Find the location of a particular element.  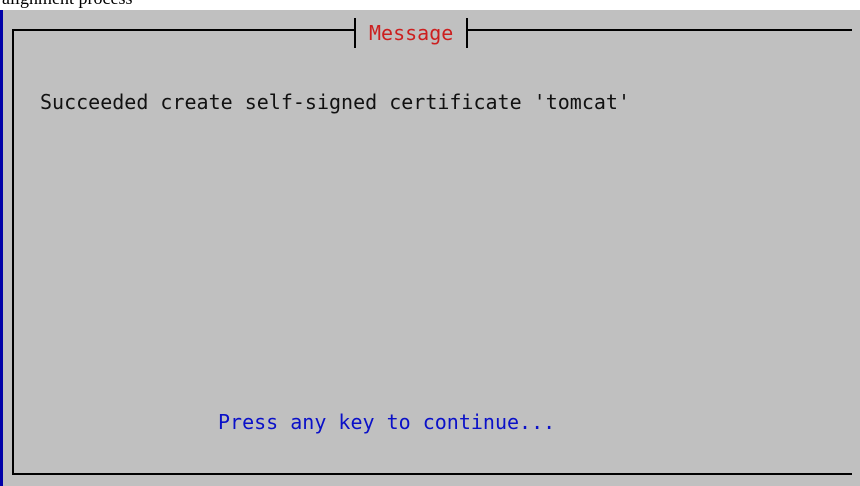

top-strip-text: alignment process is located at coordinates (67, 4).